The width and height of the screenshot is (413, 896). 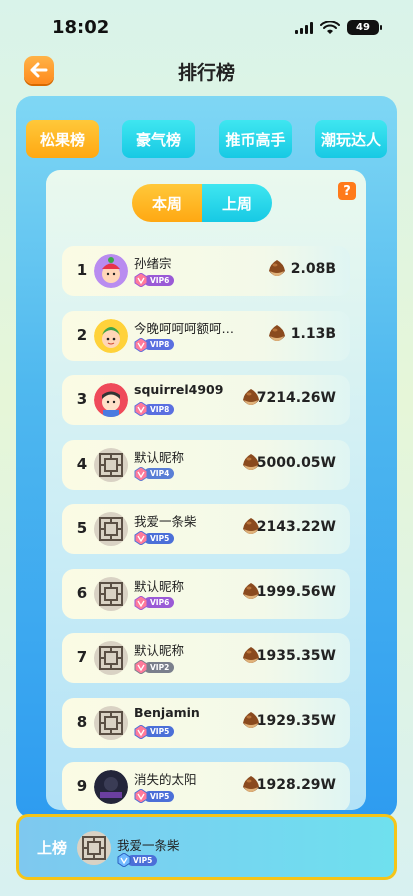 I want to click on period-toggle: 本周 上周, so click(x=202, y=203).